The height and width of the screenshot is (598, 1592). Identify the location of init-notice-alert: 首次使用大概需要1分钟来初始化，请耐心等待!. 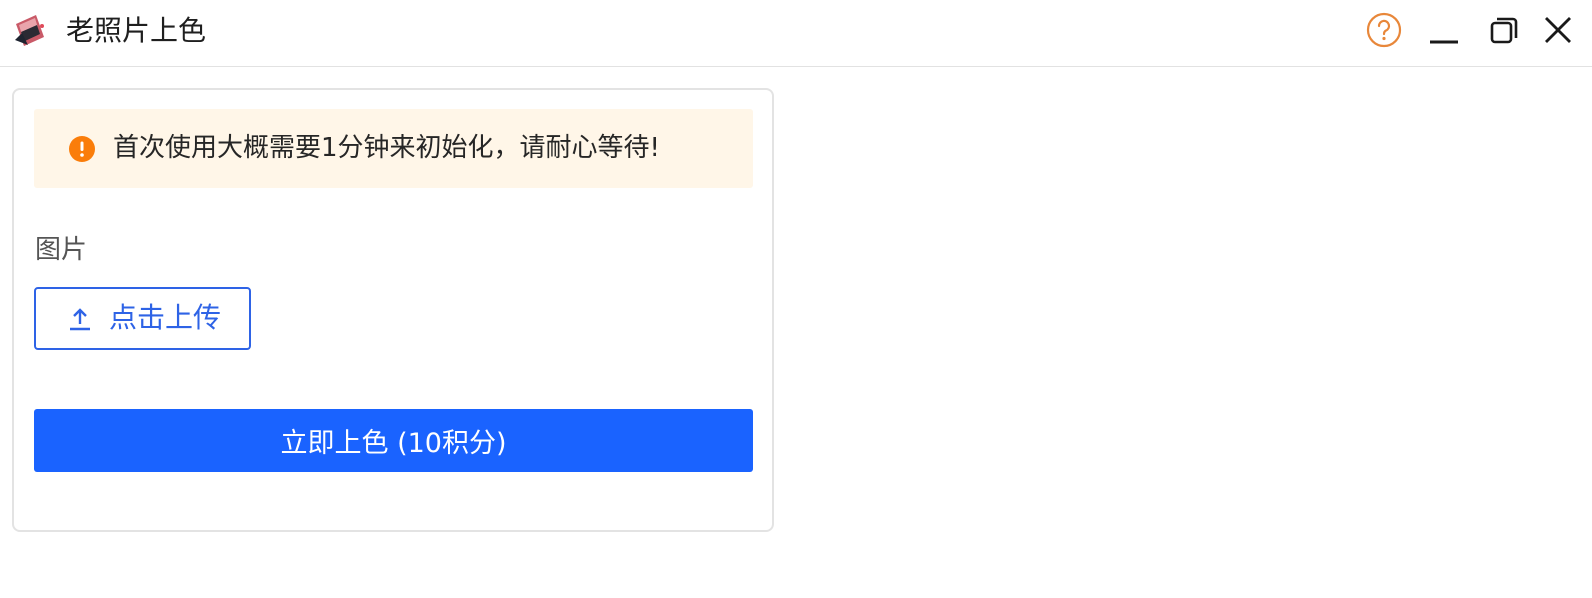
(393, 148).